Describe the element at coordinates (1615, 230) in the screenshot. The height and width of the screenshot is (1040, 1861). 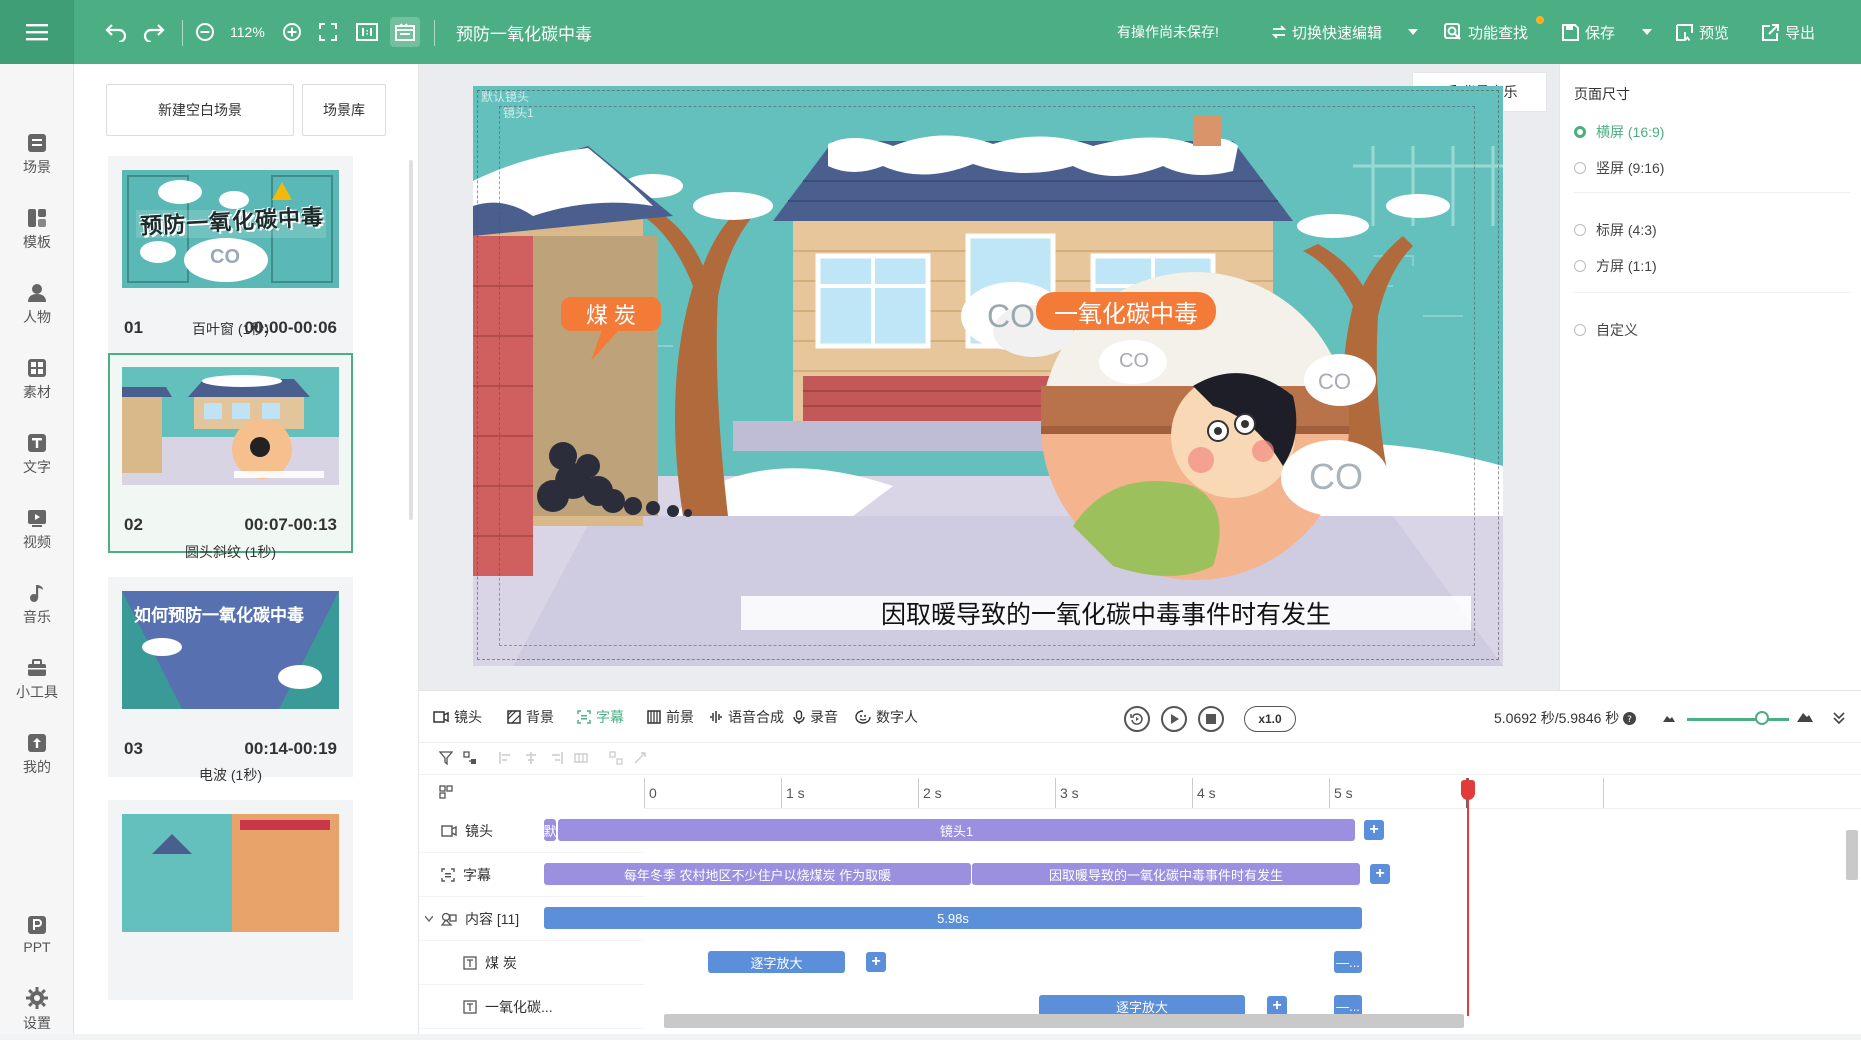
I see `page-size-option-4-3: 标屏 (4:3)` at that location.